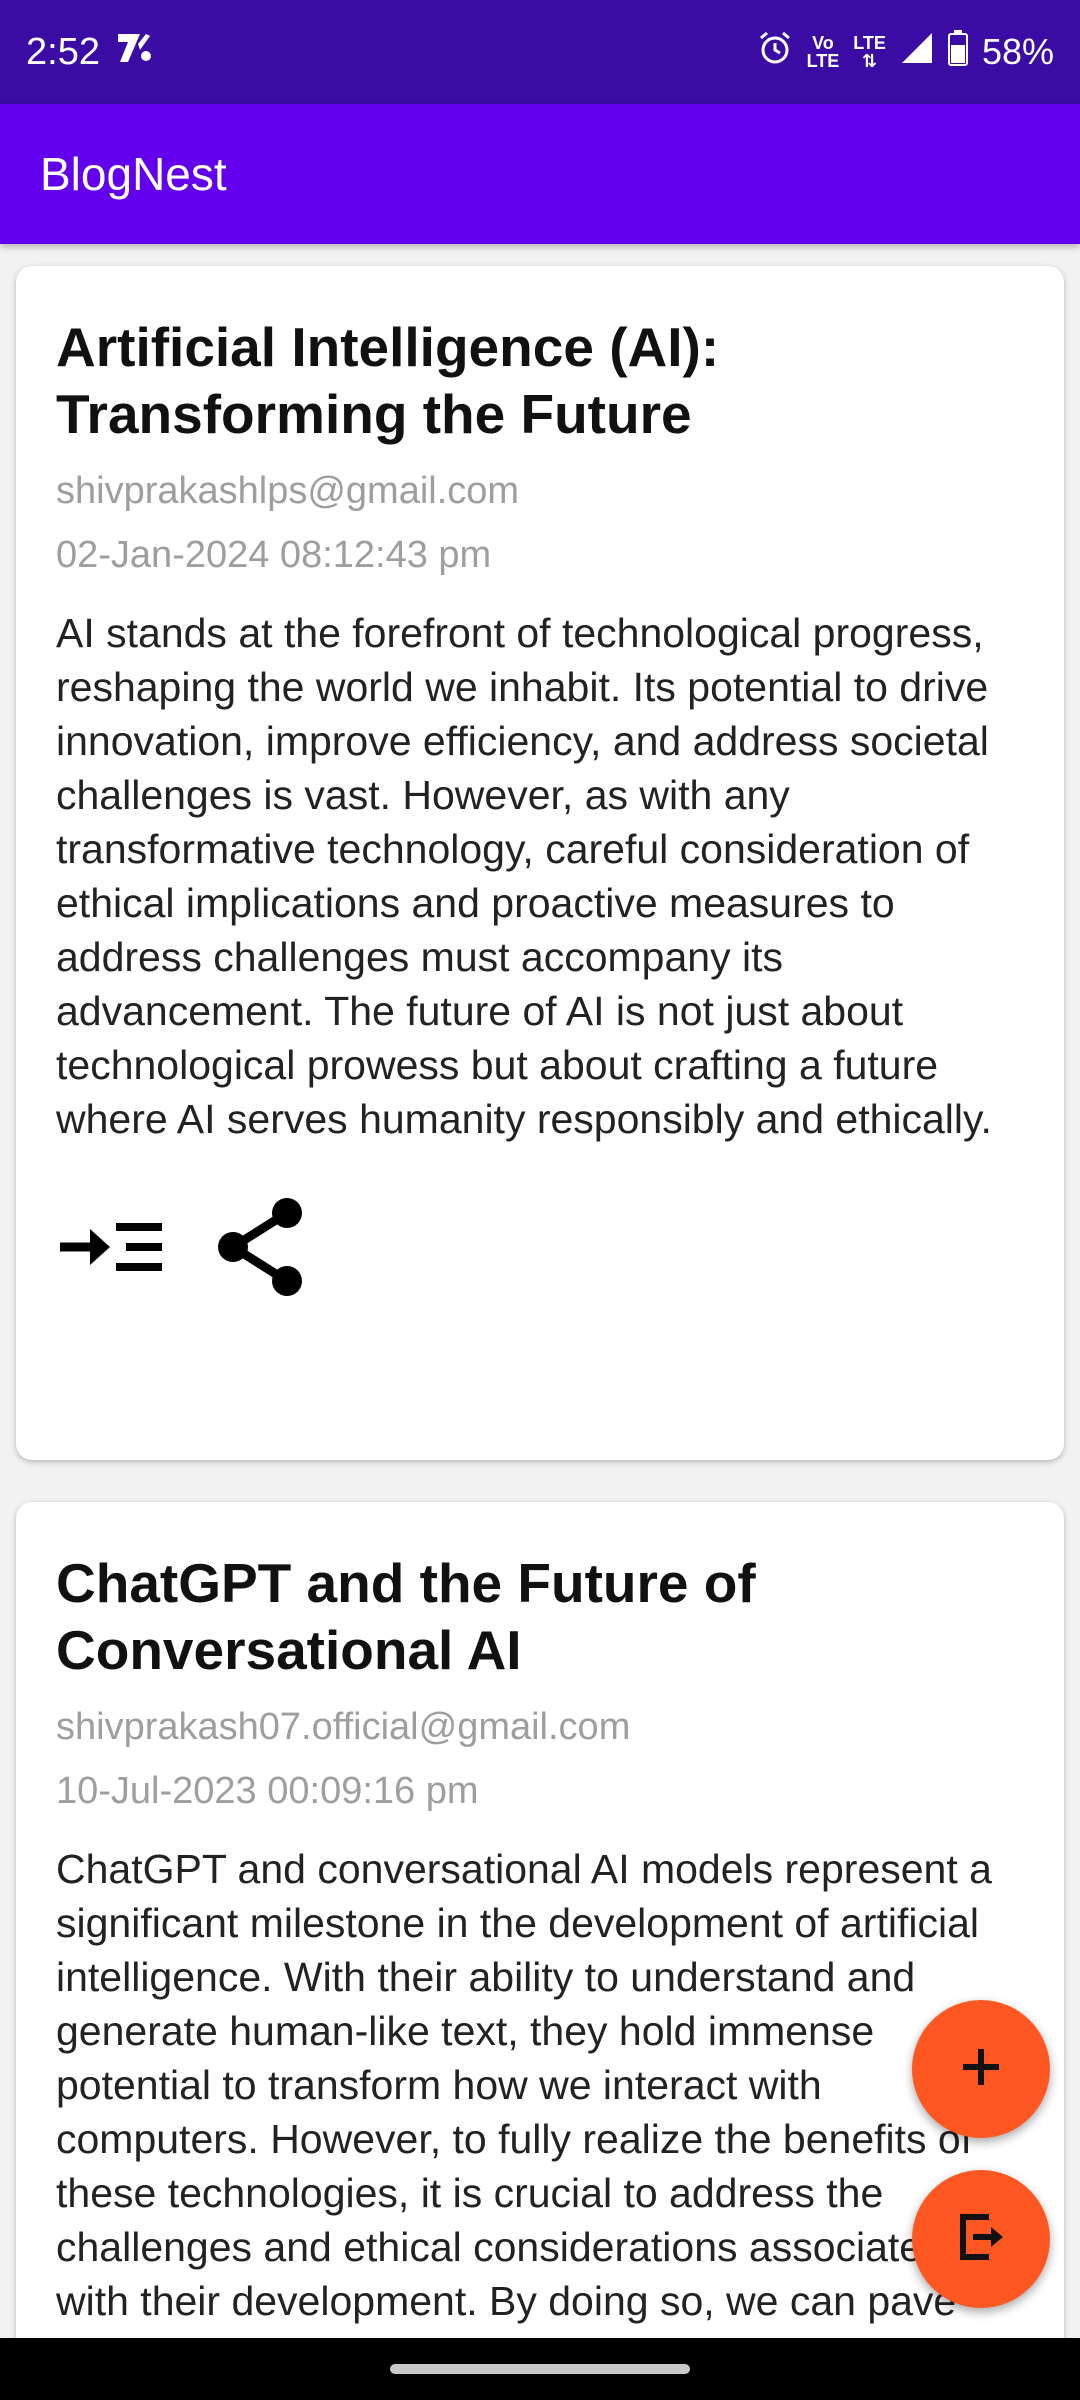  I want to click on add-post-button, so click(981, 2069).